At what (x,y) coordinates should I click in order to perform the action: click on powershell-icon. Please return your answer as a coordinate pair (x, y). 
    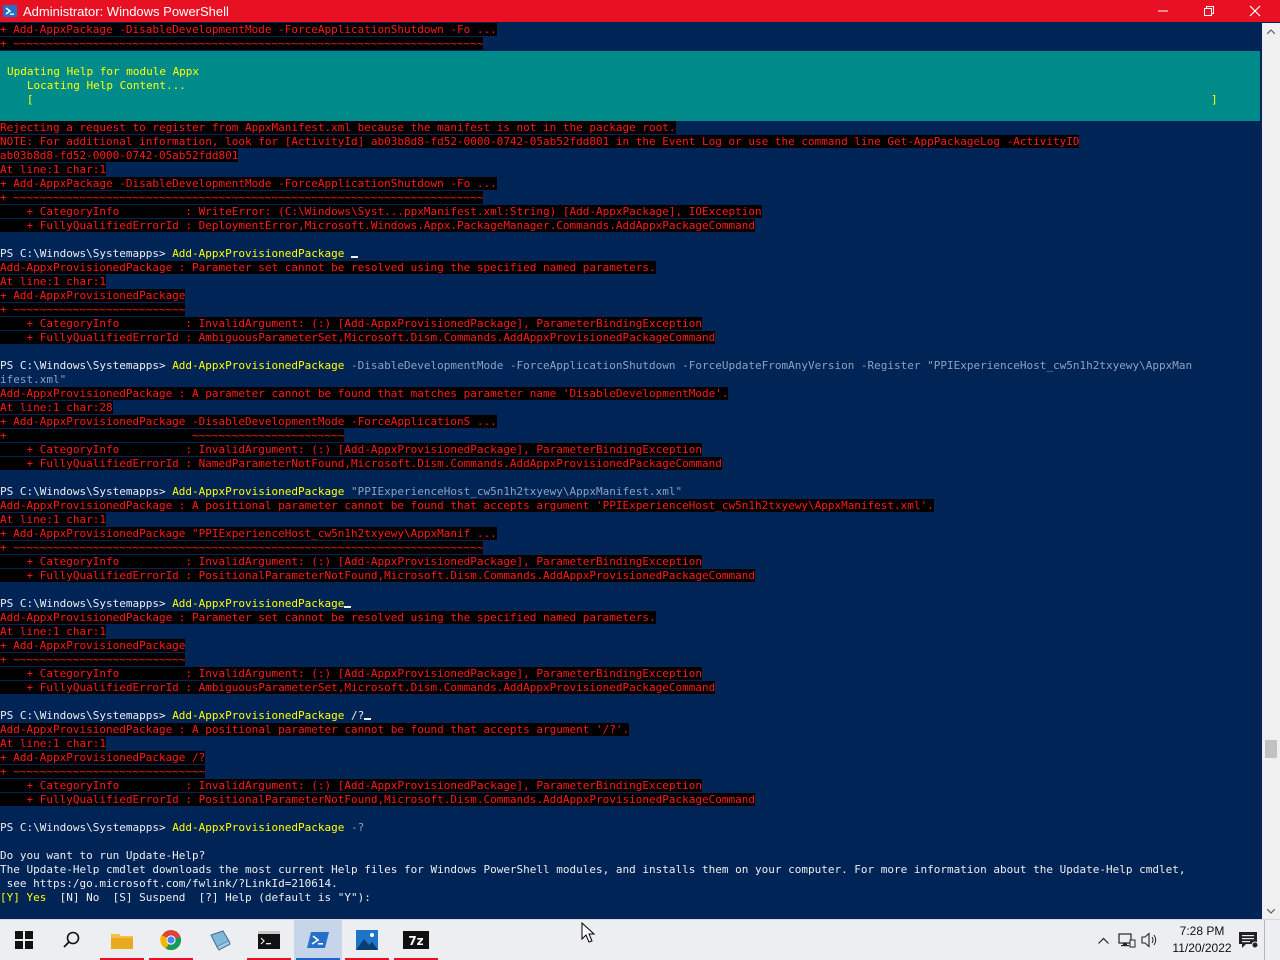
    Looking at the image, I should click on (318, 940).